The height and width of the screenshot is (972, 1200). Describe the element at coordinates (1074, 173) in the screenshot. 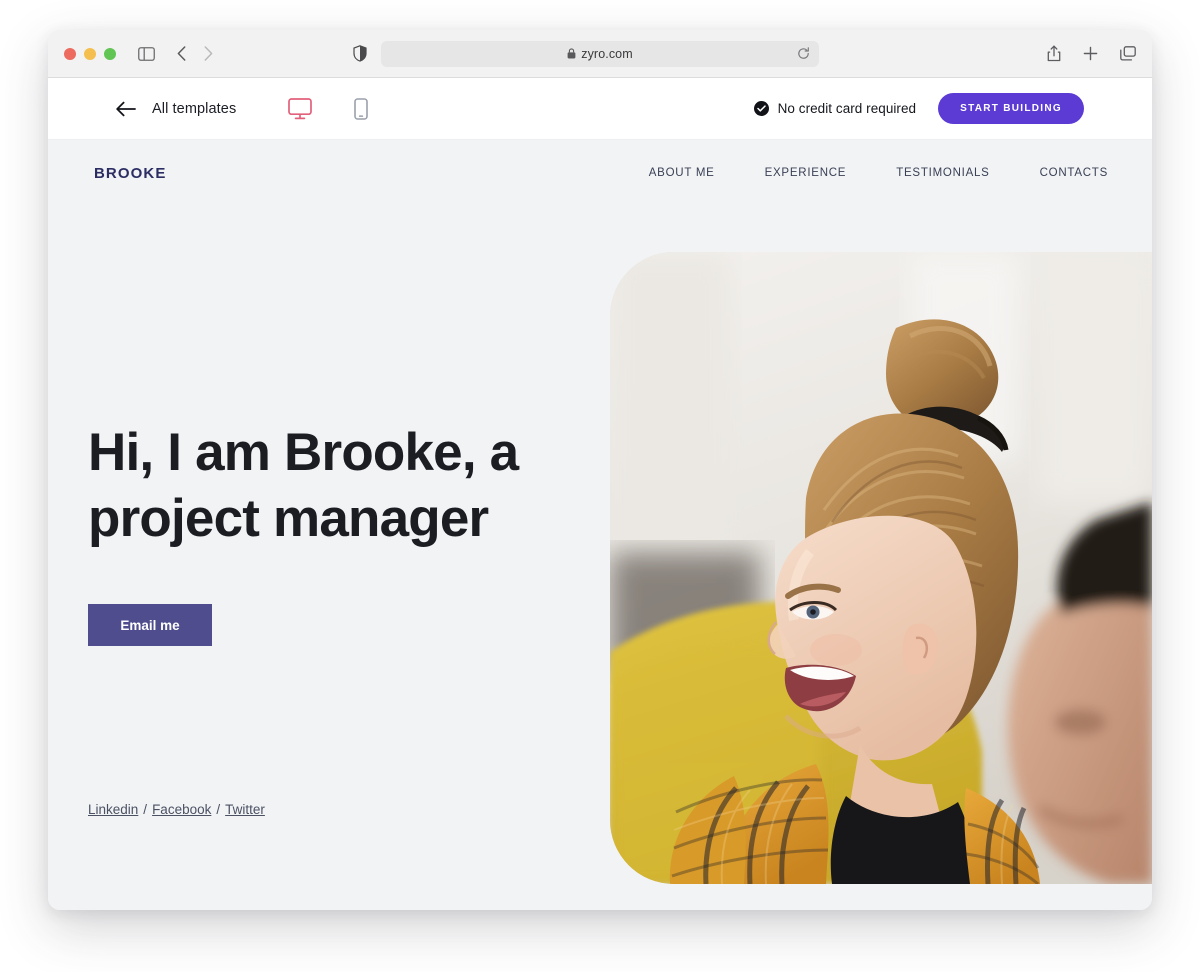

I see `nav-item-contacts: CONTACTS` at that location.